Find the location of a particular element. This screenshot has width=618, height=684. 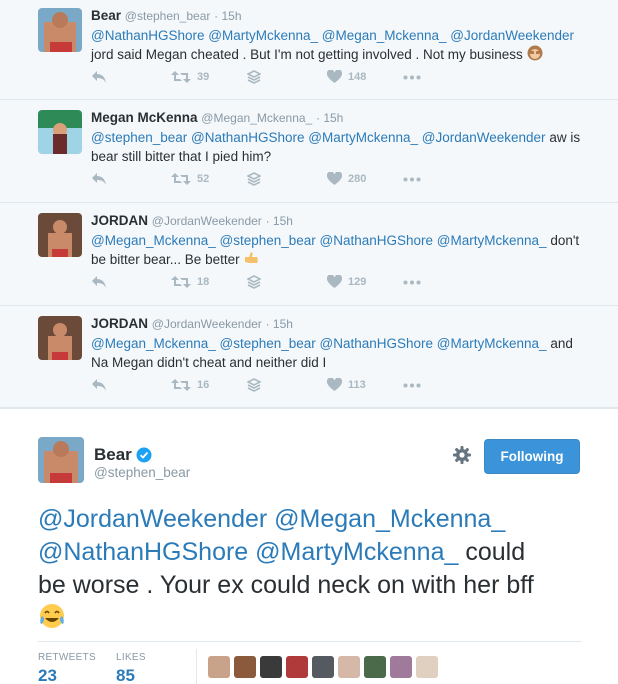

like-count: 148 is located at coordinates (357, 77).